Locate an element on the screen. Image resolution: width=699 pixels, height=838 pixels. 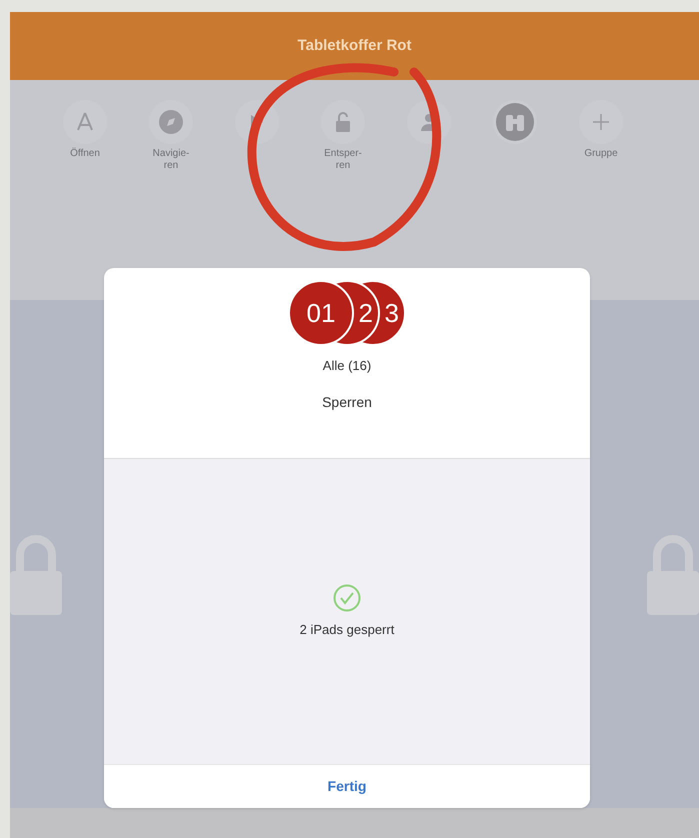
toolbar-label: Navigie-ren is located at coordinates (171, 160).